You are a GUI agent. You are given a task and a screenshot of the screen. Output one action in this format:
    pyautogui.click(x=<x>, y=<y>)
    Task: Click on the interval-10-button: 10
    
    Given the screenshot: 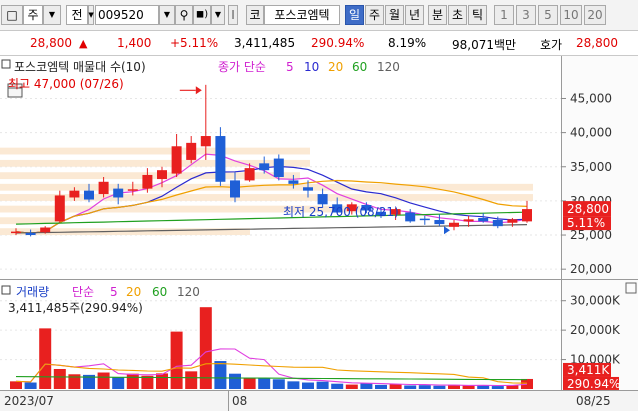 What is the action you would take?
    pyautogui.click(x=571, y=15)
    